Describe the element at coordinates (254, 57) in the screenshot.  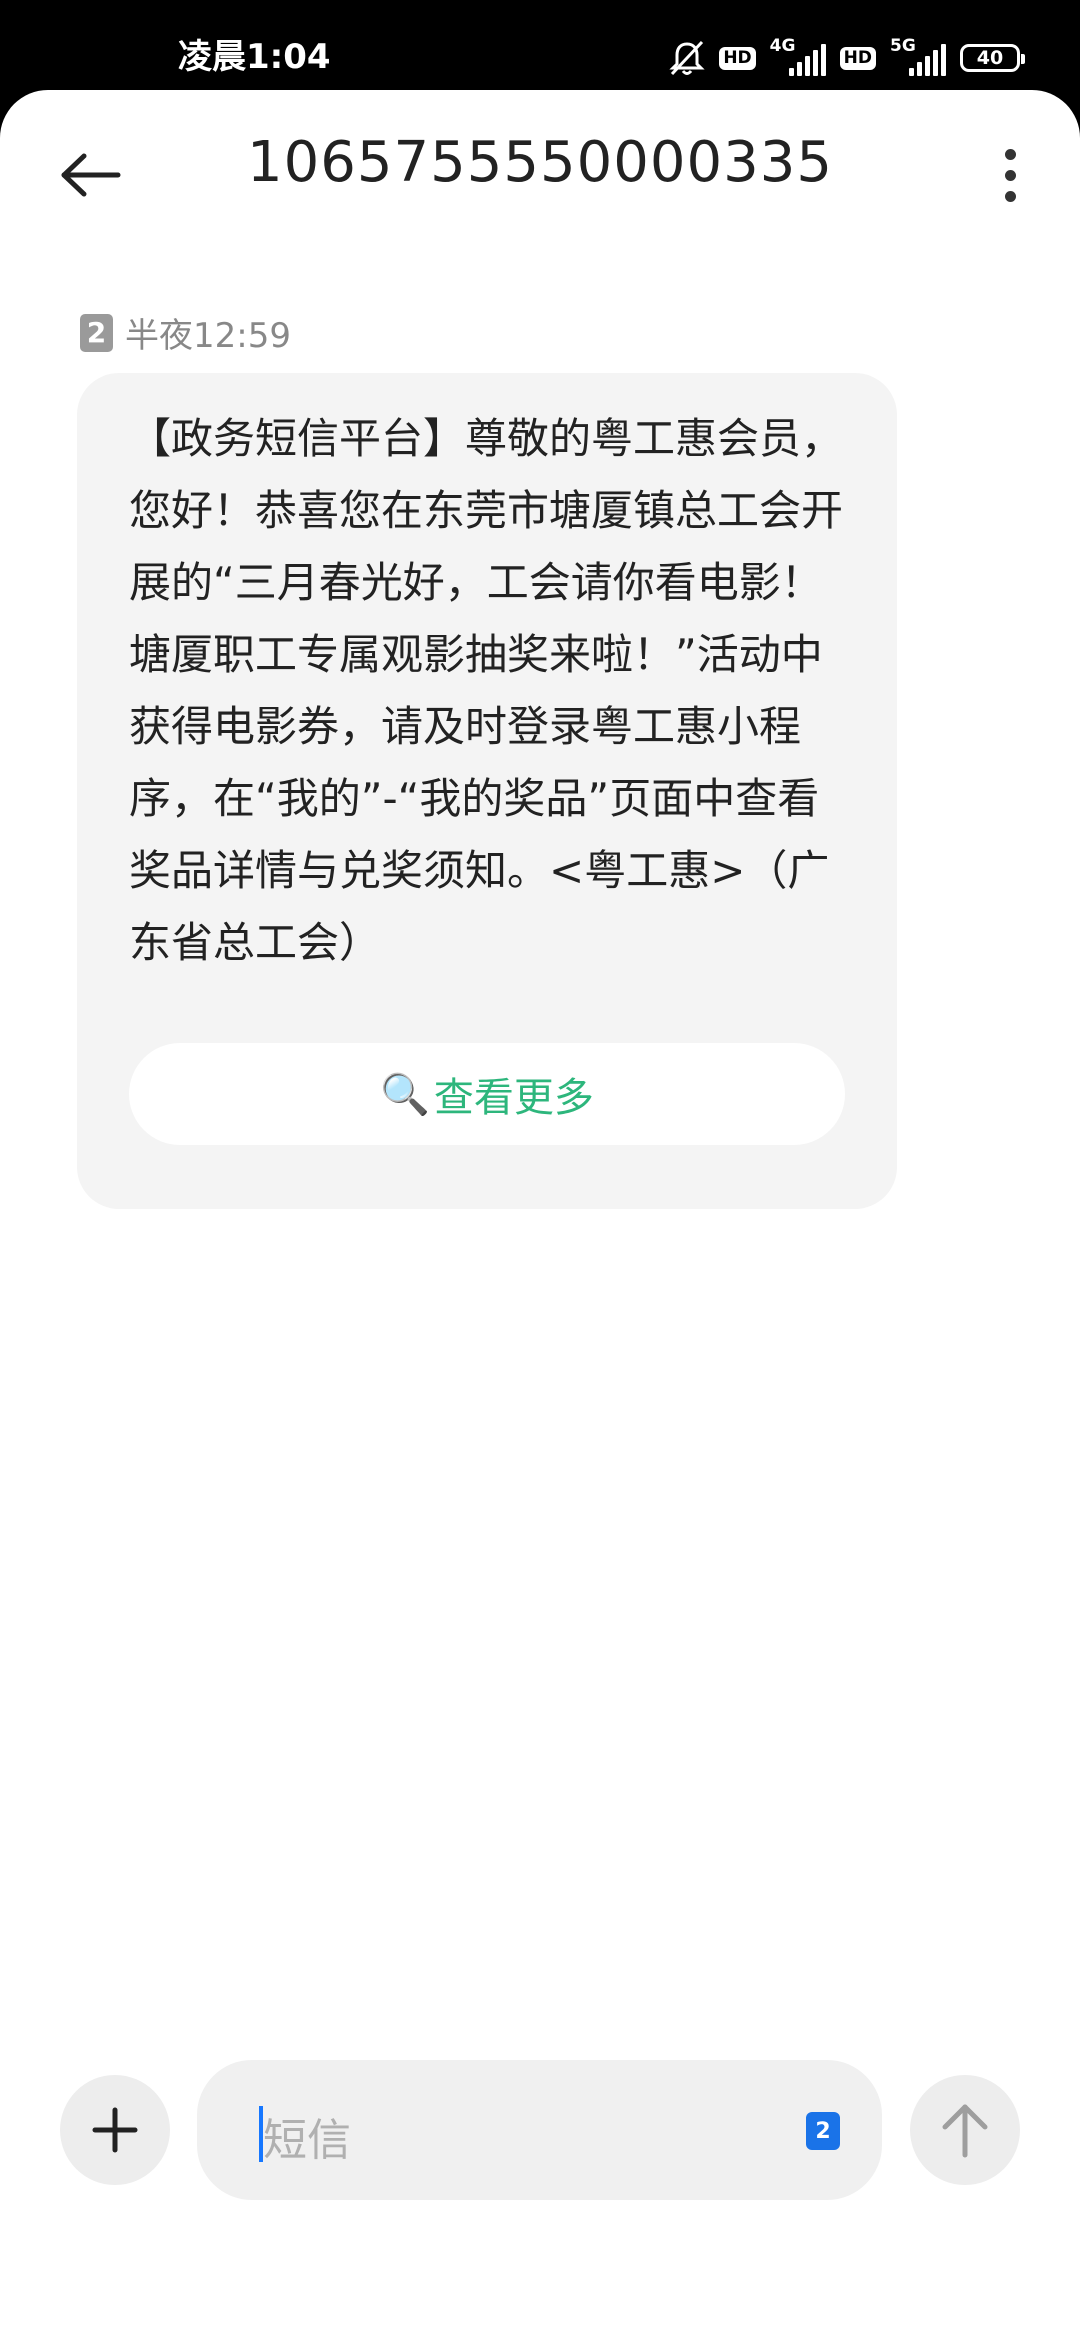
I see `status-time: 凌晨1:04` at that location.